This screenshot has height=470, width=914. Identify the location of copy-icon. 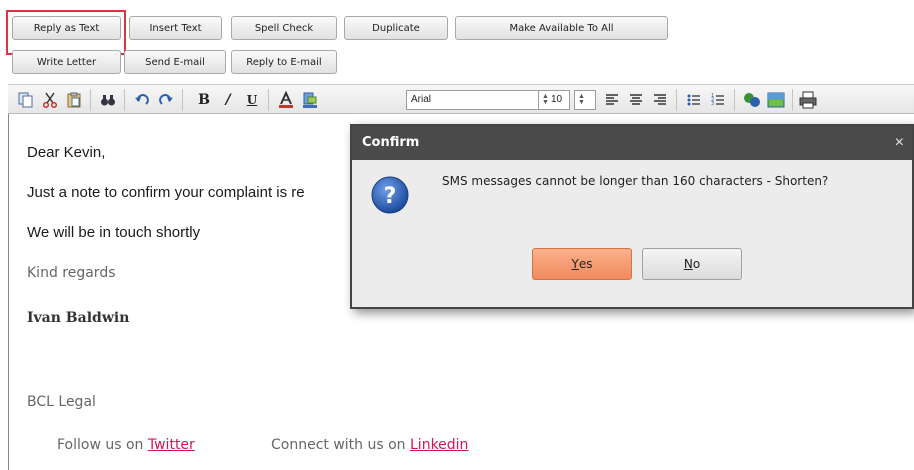
(26, 100).